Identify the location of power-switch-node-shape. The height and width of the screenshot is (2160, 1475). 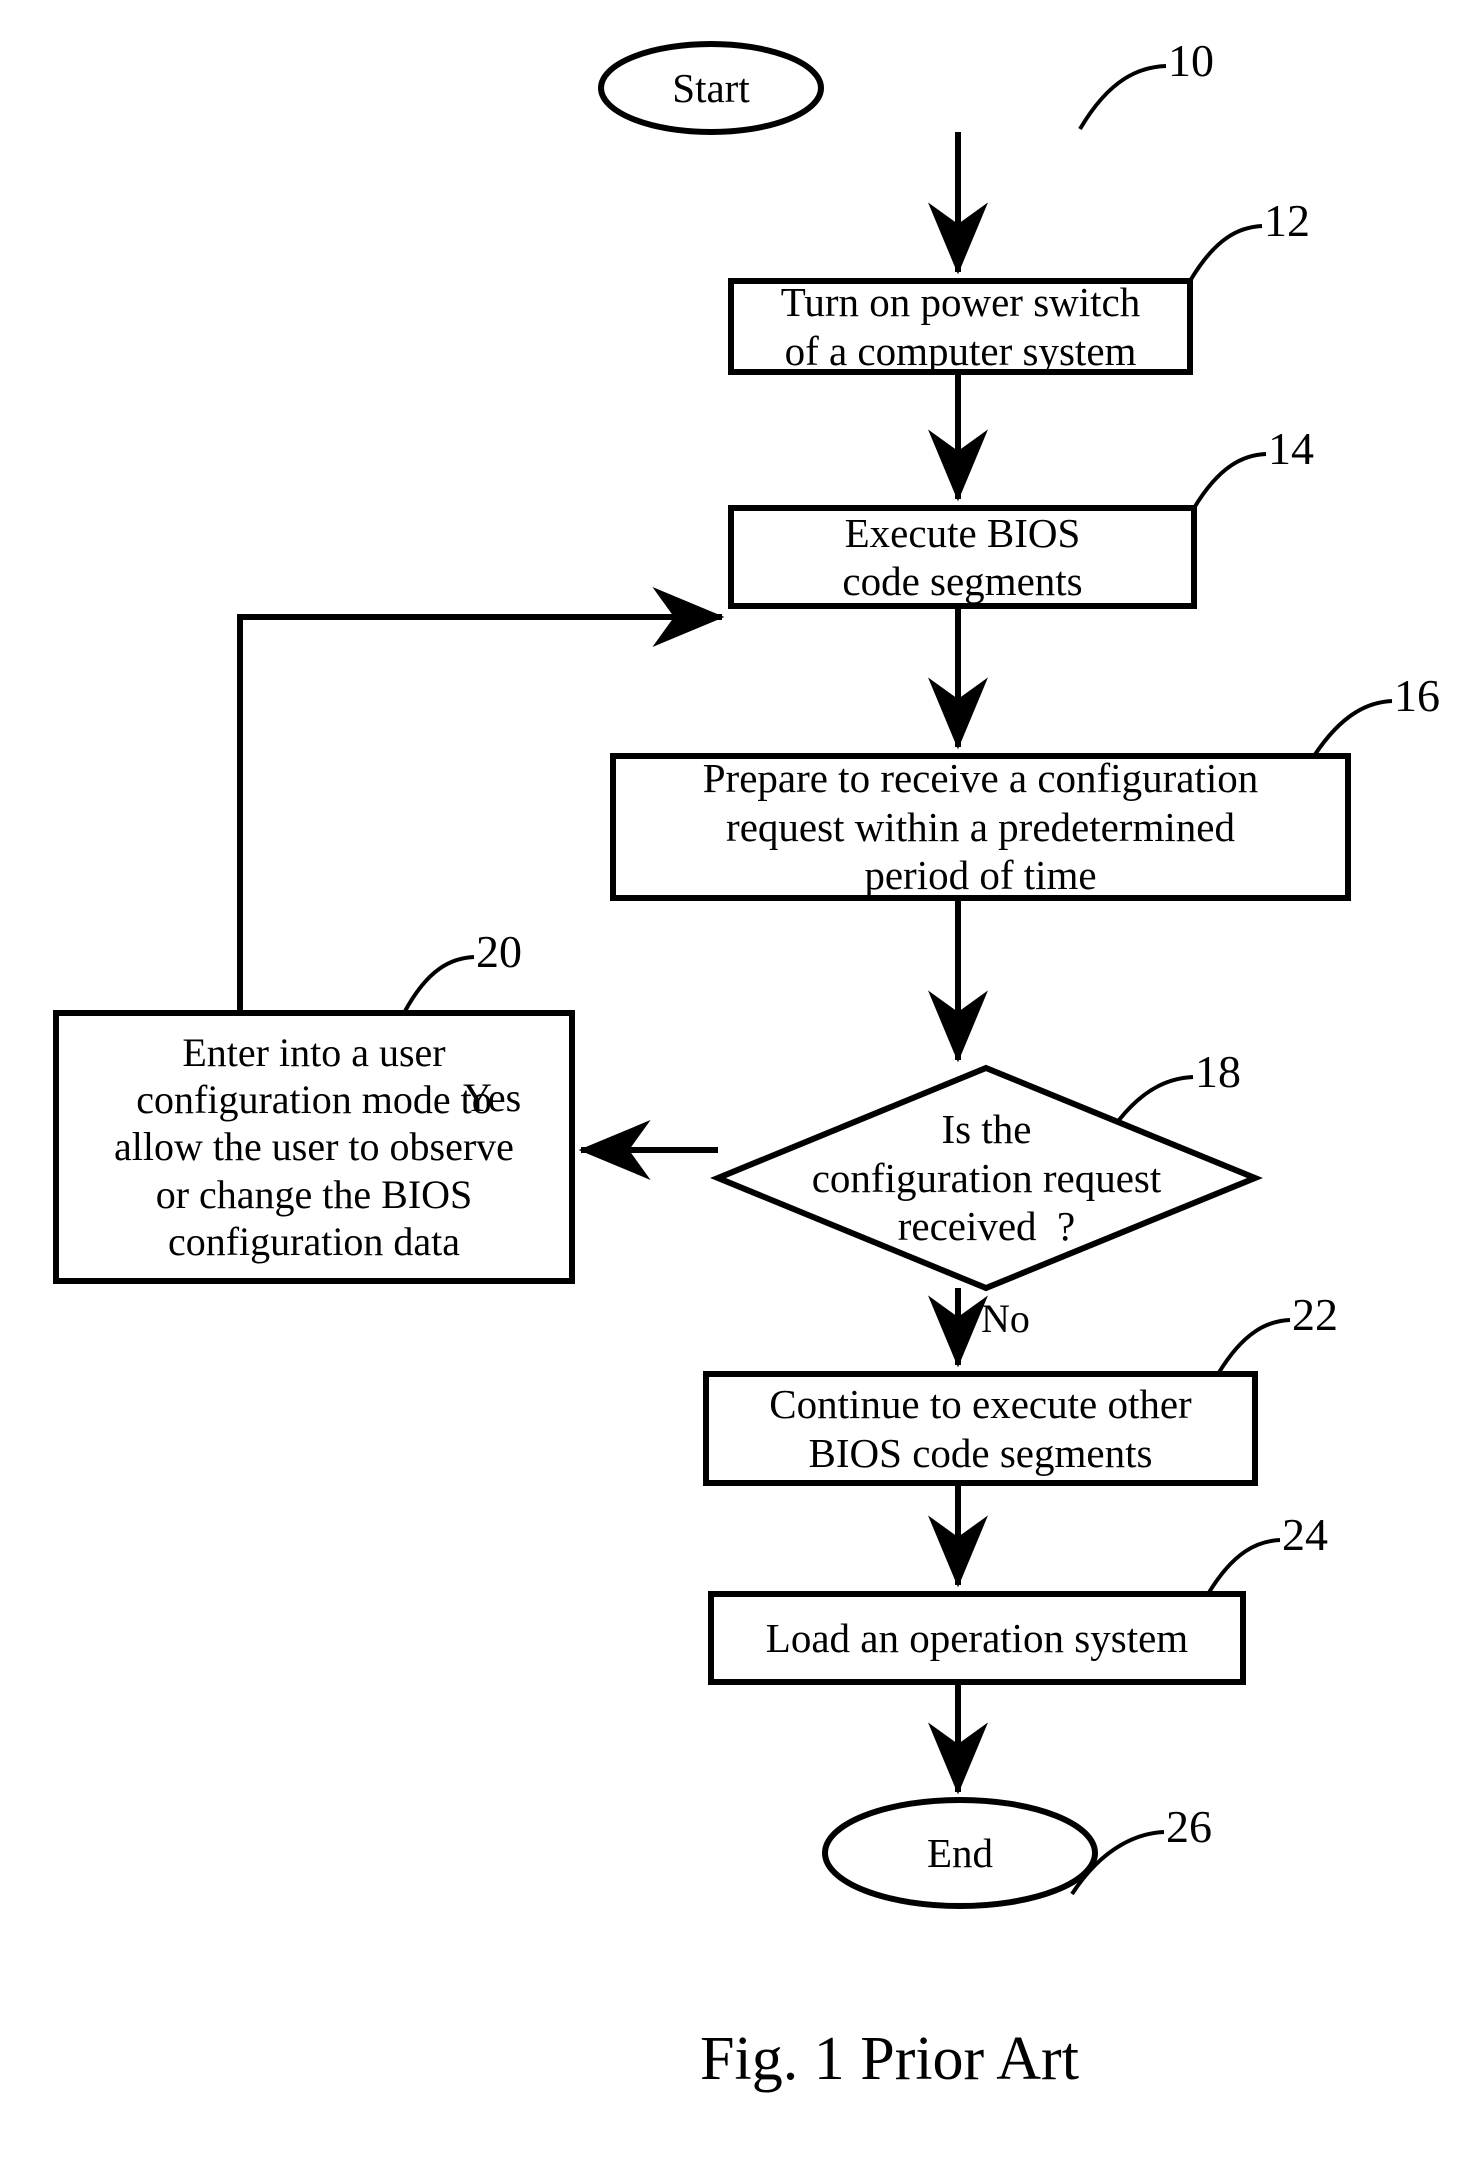
(960, 326).